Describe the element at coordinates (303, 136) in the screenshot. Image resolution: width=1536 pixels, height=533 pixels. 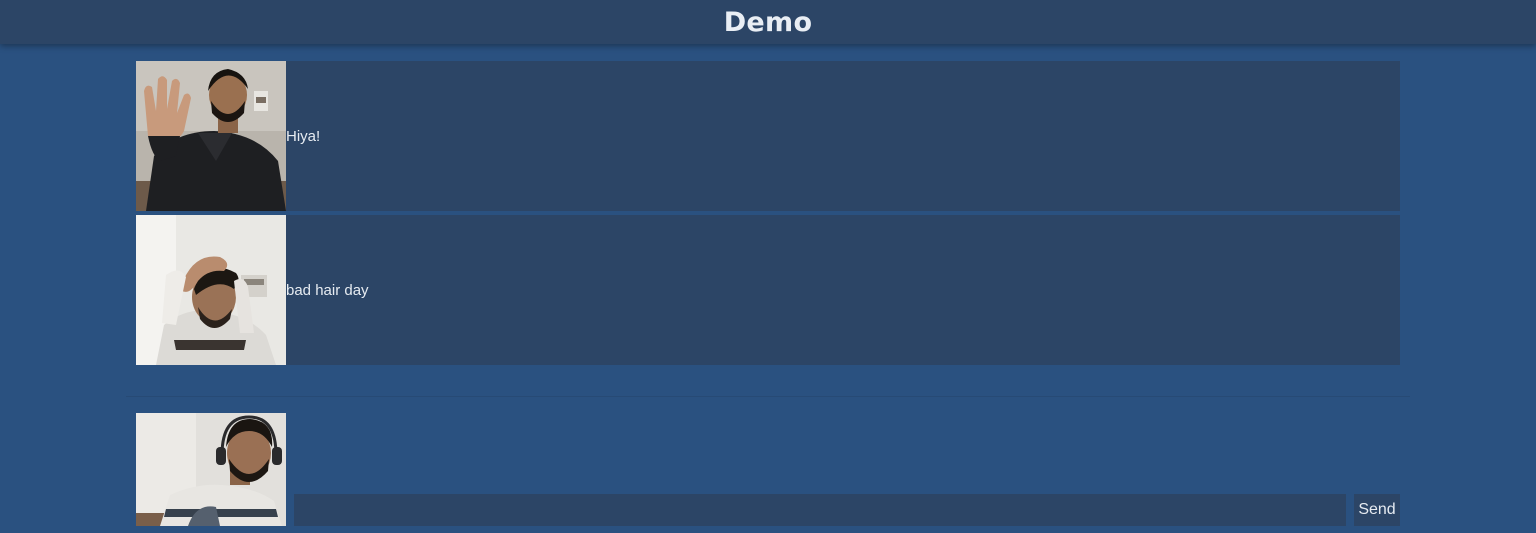
I see `message-text: Hiya!` at that location.